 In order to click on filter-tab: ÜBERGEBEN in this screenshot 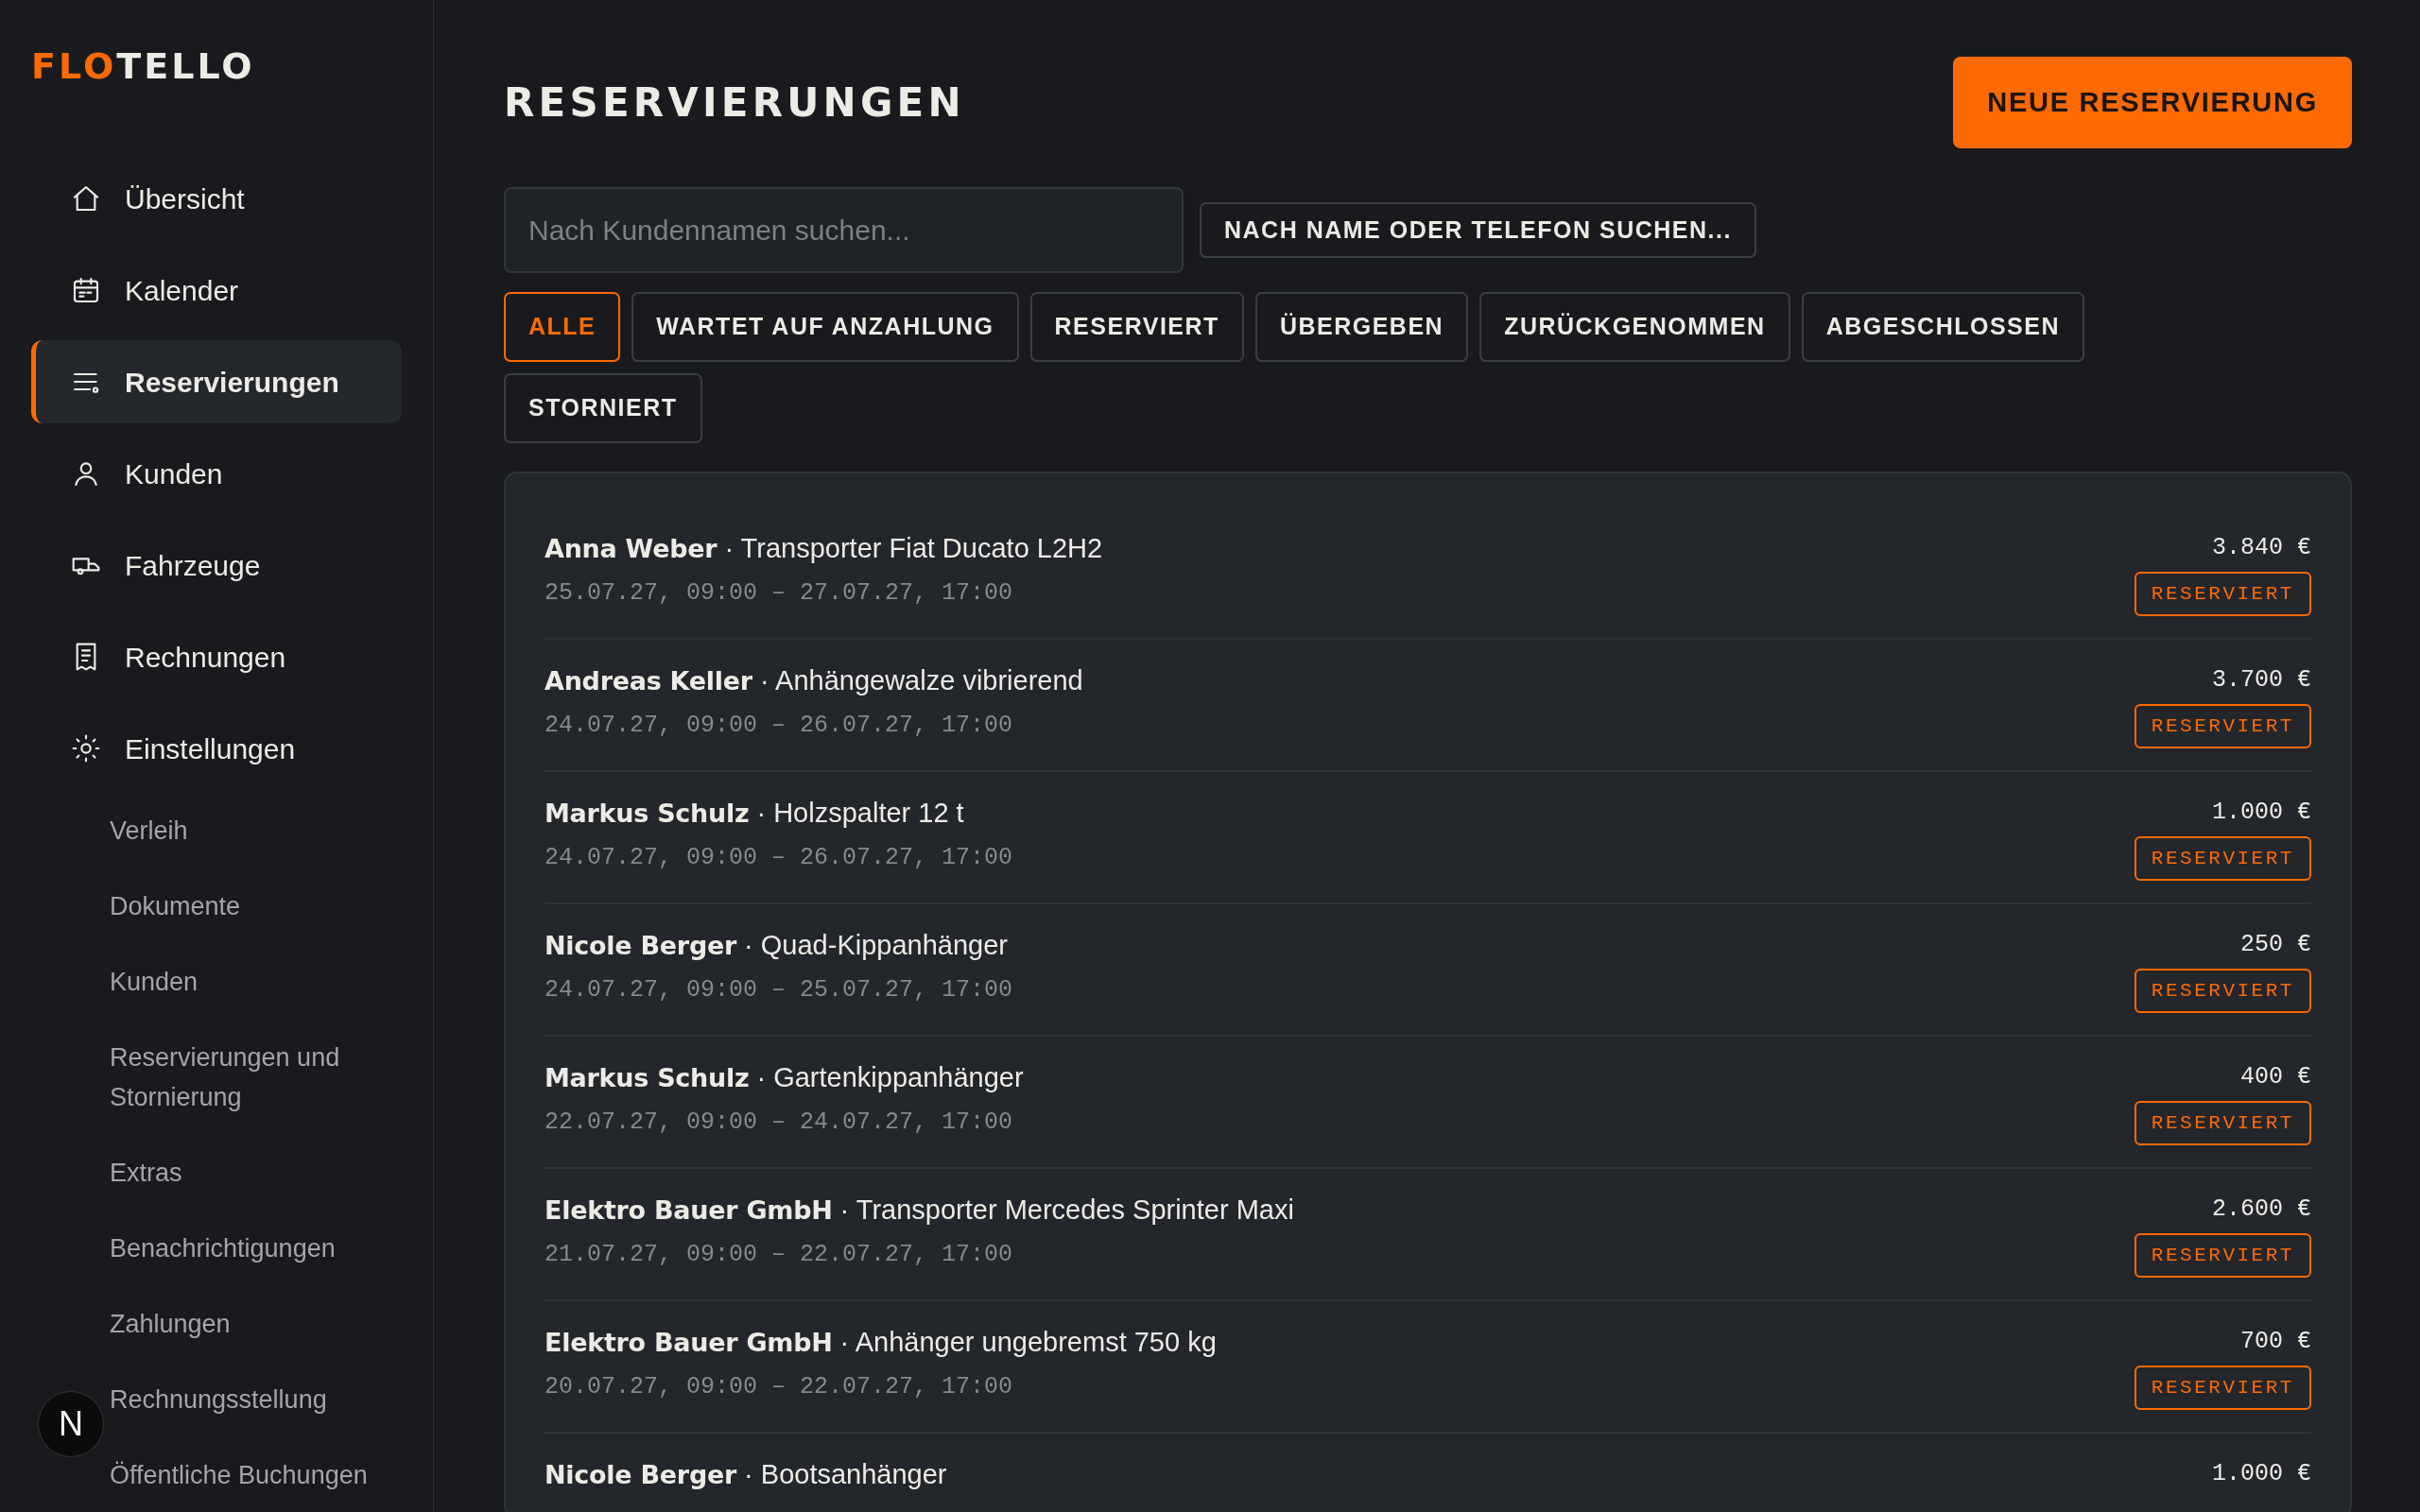, I will do `click(1361, 327)`.